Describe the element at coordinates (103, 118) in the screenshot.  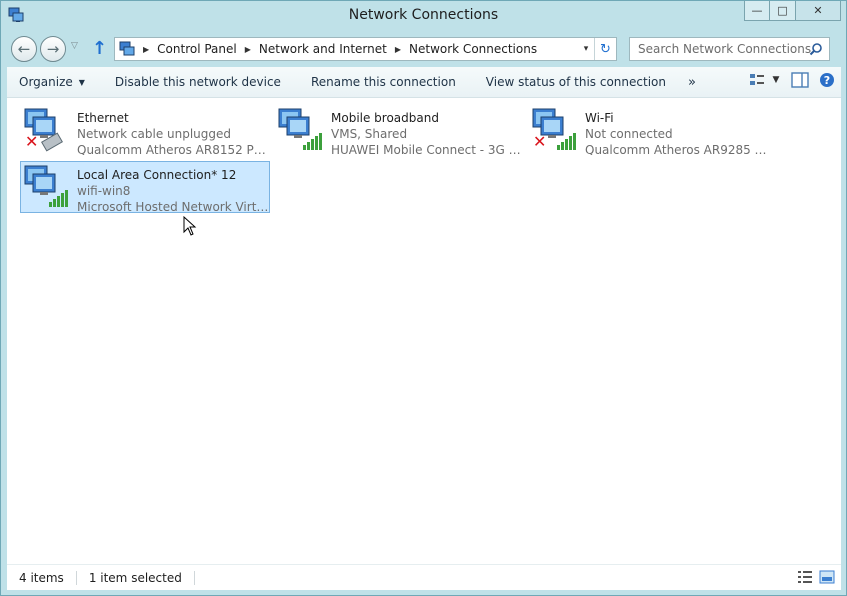
I see `connection-name: Ethernet` at that location.